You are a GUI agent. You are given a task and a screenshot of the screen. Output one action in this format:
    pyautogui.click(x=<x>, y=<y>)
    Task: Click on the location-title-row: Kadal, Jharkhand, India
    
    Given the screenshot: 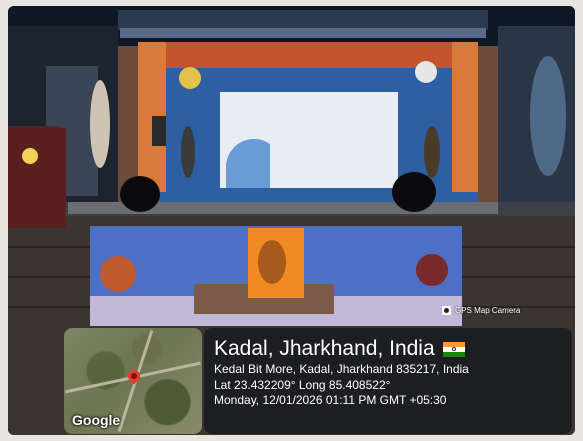 What is the action you would take?
    pyautogui.click(x=388, y=349)
    